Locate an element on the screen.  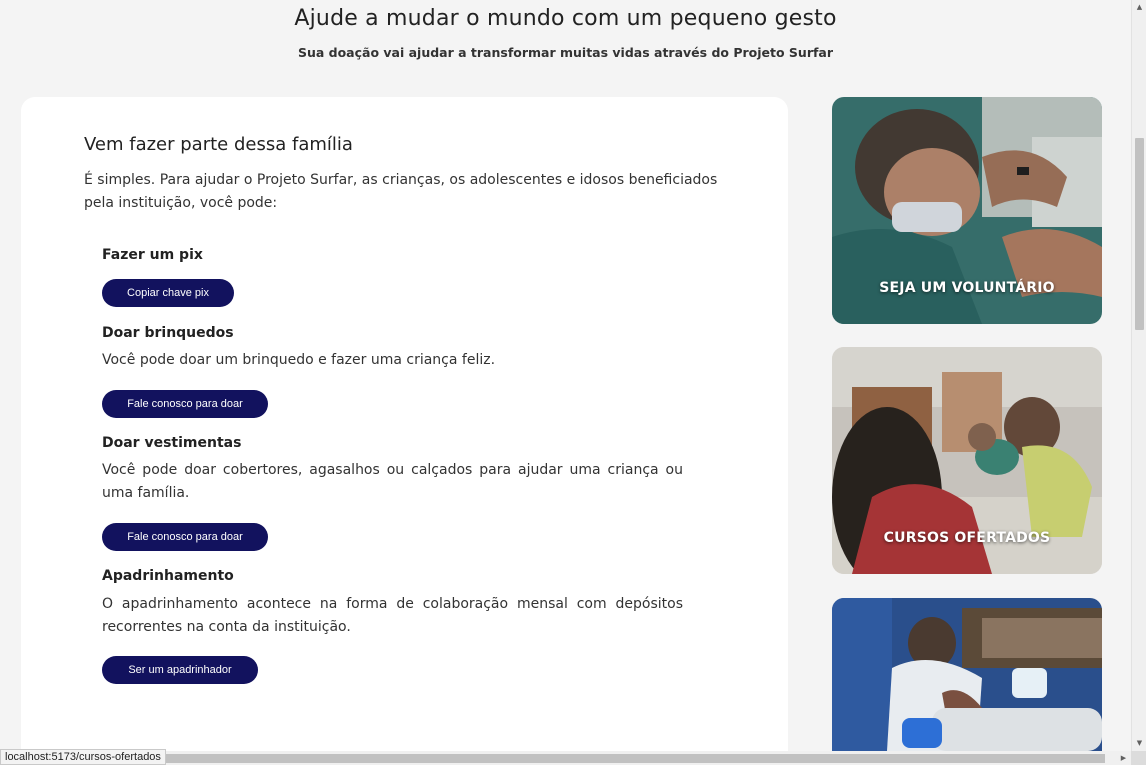
link-status-bar: localhost:5173/cursos-ofertados is located at coordinates (83, 757).